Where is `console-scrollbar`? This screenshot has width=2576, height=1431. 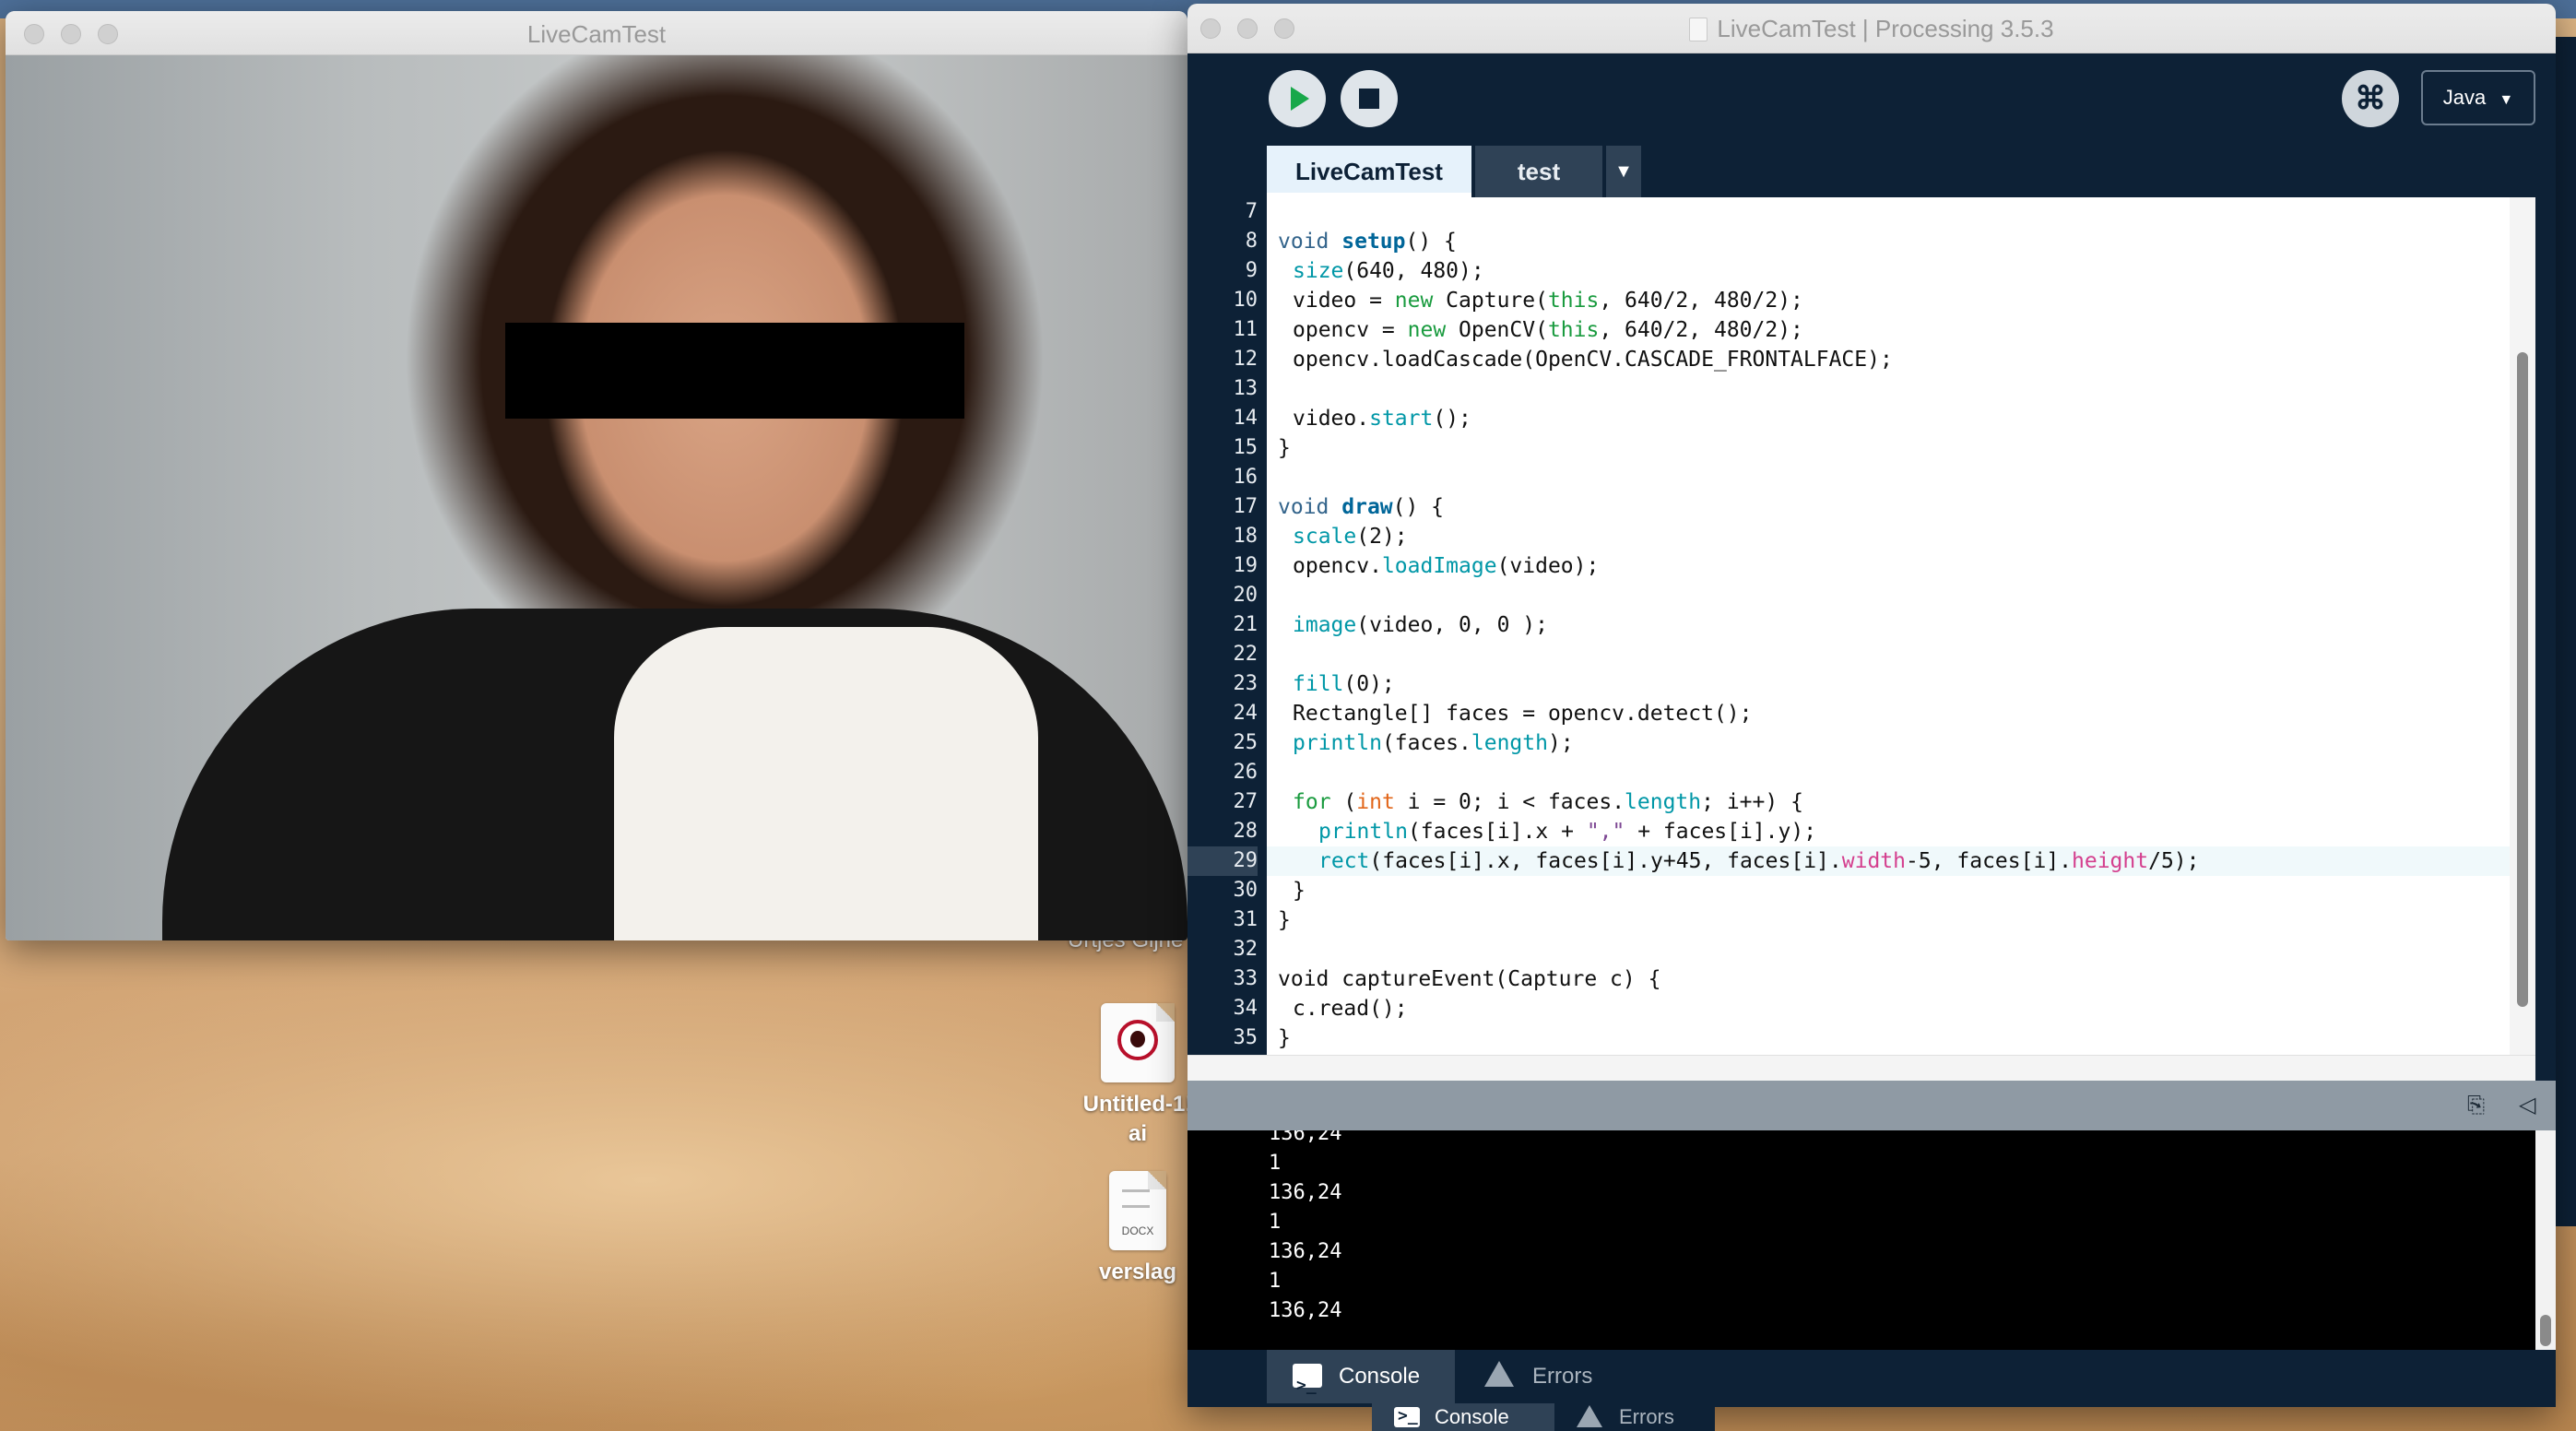 console-scrollbar is located at coordinates (2545, 1240).